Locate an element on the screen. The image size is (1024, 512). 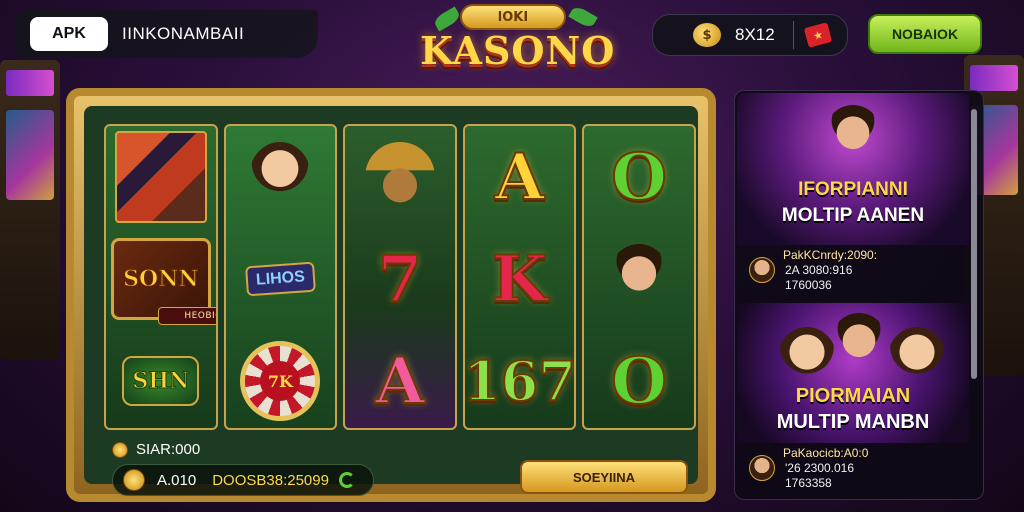
stripes-symbol is located at coordinates (161, 177).